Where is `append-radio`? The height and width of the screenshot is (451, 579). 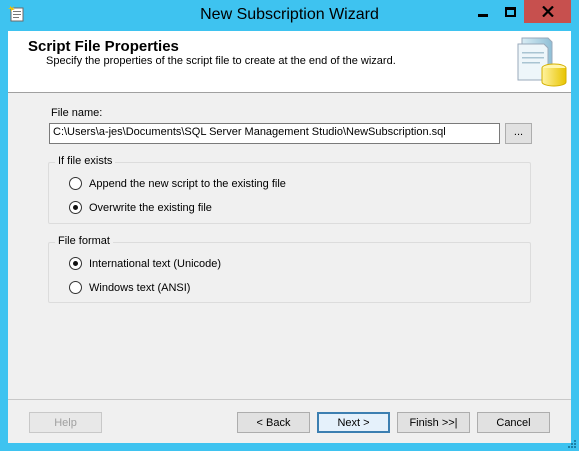 append-radio is located at coordinates (75, 183).